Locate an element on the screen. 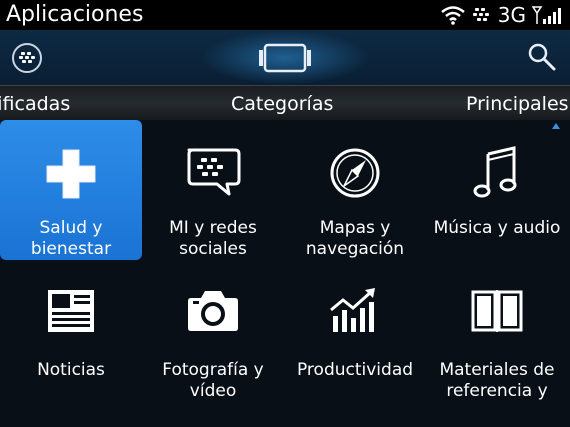 This screenshot has width=570, height=427. category-label: MI y redes sociales is located at coordinates (213, 238).